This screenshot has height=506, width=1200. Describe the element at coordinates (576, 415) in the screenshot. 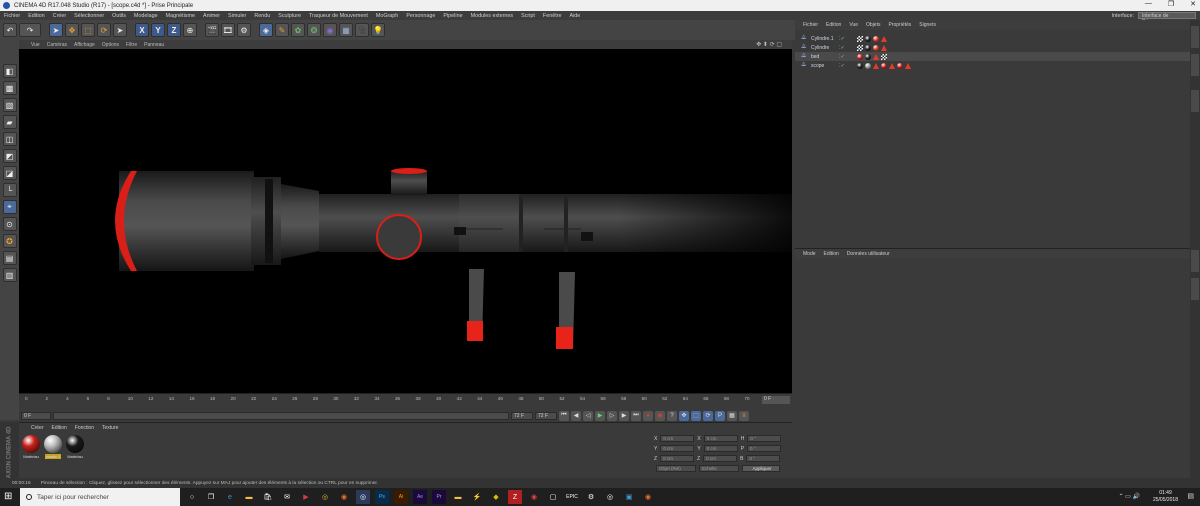

I see `prev-key-icon: ◀` at that location.